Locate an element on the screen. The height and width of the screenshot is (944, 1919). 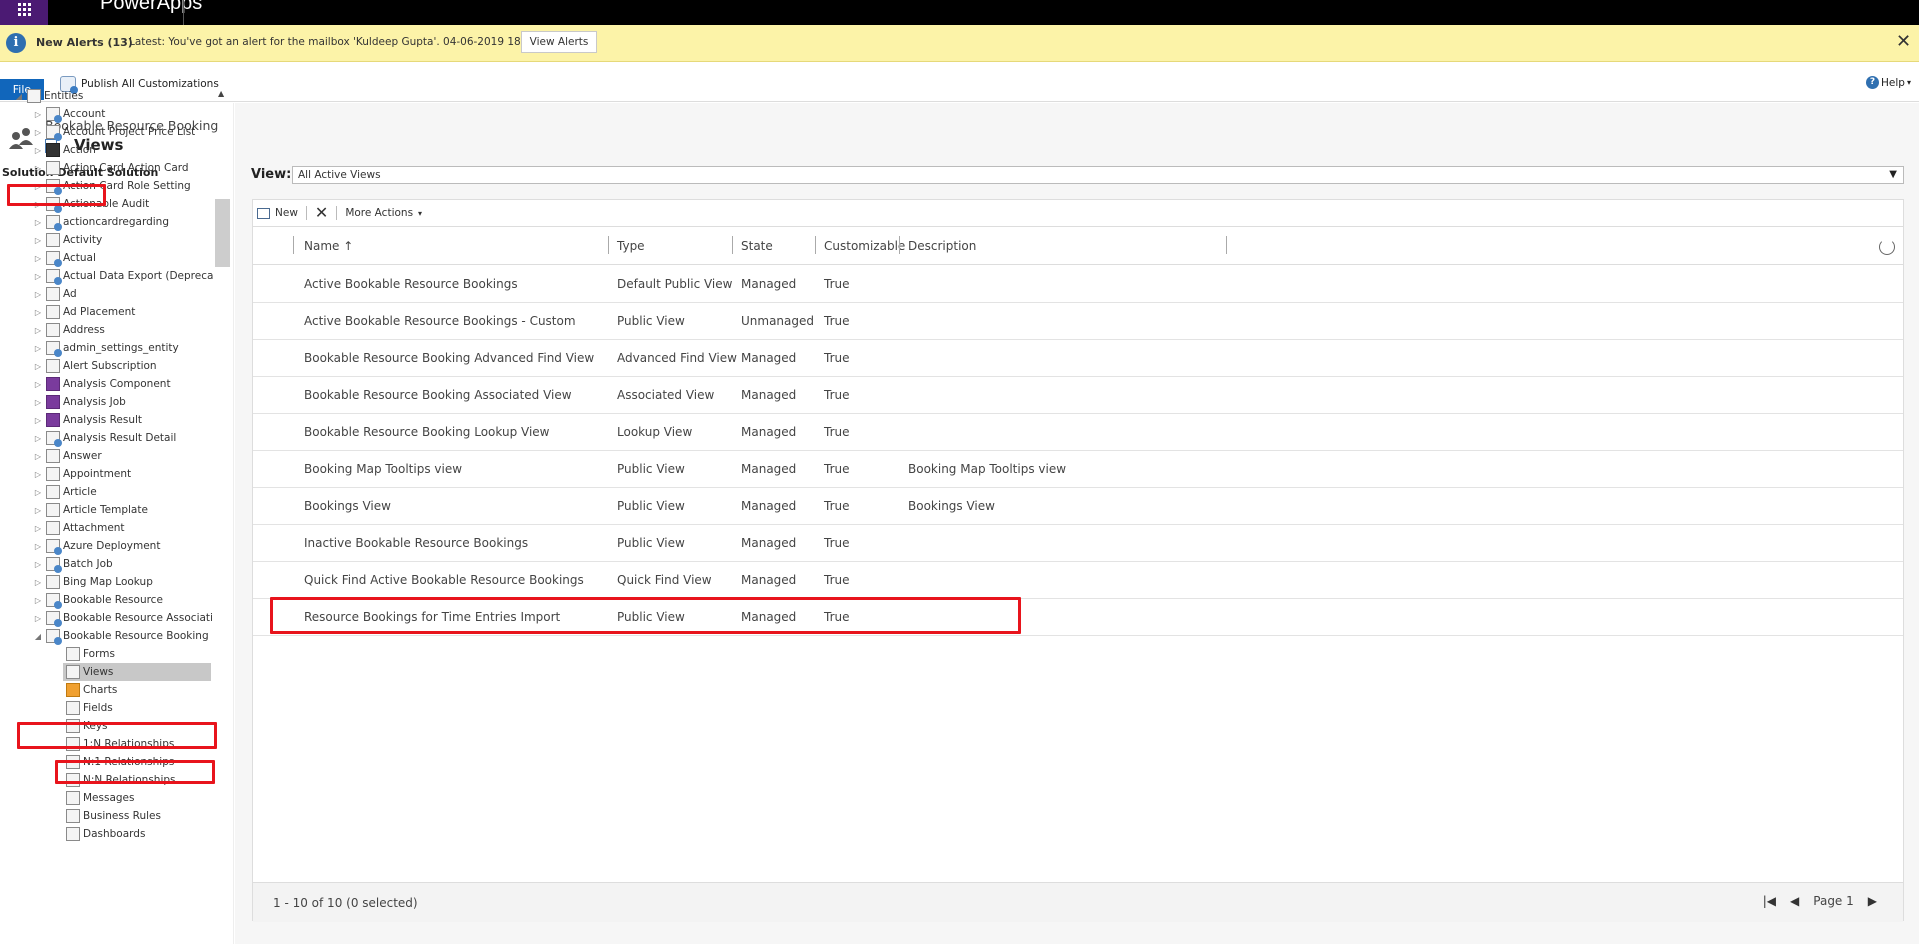
tree-item: ▷ Appointment is located at coordinates (82, 474).